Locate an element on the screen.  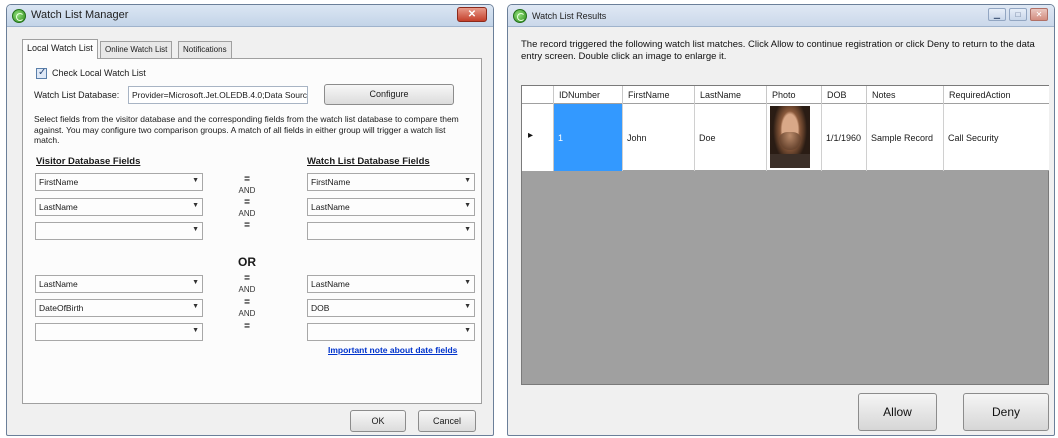
cell-dob: 1/1/1960 is located at coordinates (844, 137).